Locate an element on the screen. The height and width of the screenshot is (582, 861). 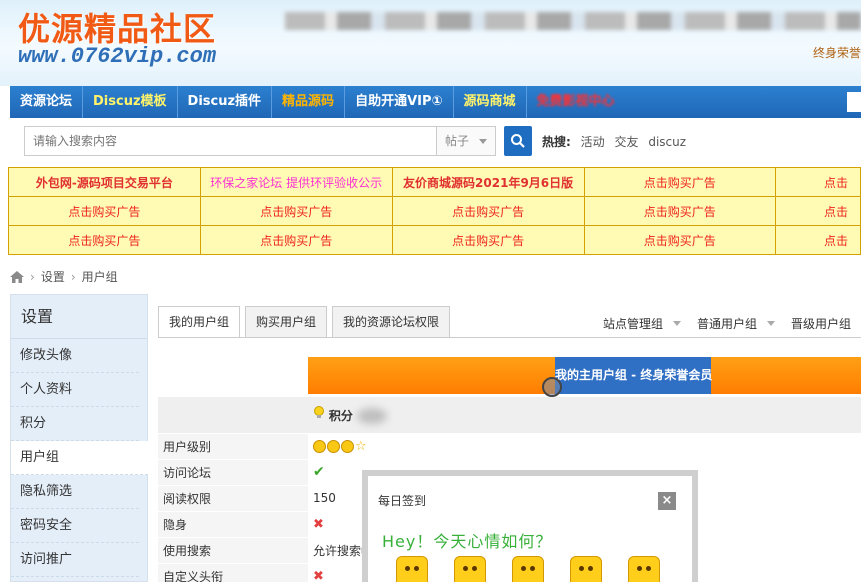
search-type-label: 帖子 is located at coordinates (457, 141).